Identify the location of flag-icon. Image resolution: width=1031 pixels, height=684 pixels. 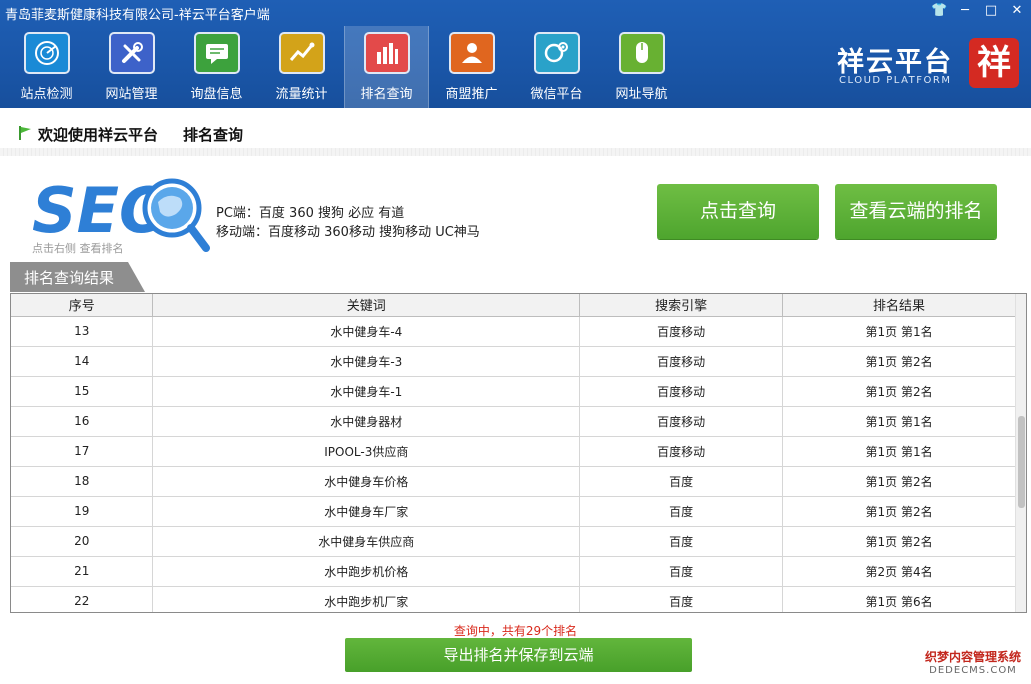
(25, 133).